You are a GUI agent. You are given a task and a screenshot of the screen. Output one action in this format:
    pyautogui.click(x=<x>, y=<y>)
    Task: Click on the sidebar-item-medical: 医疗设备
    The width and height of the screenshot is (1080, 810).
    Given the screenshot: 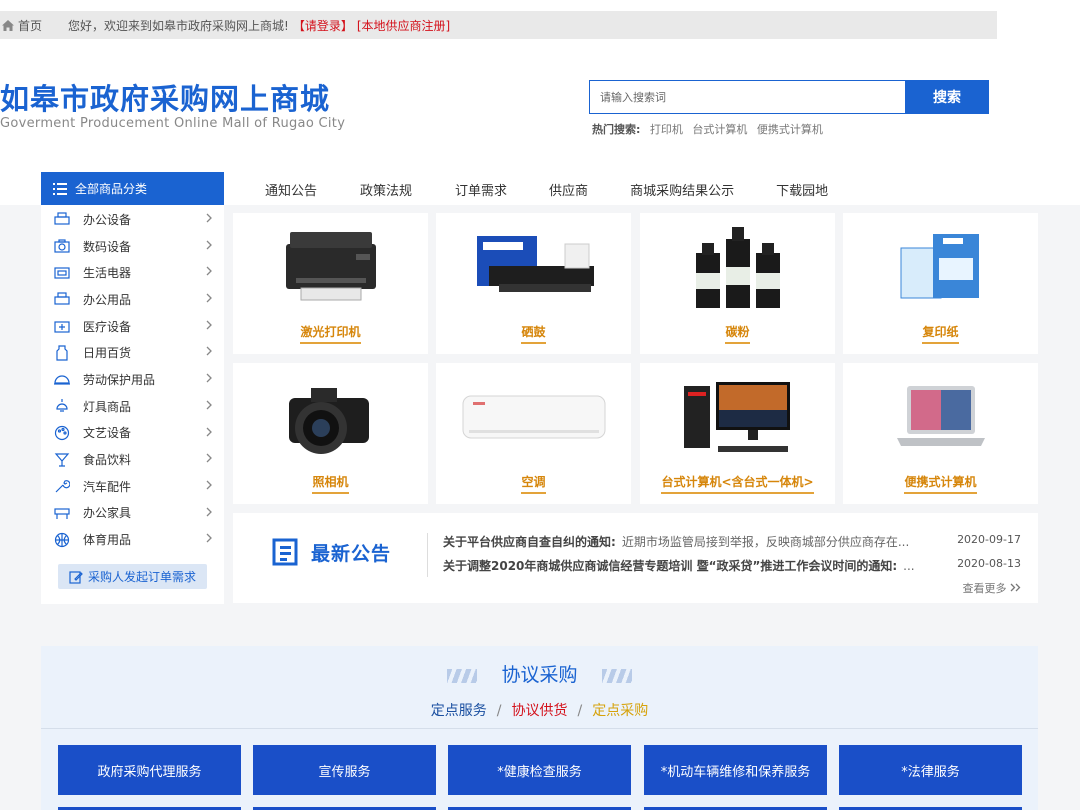 What is the action you would take?
    pyautogui.click(x=132, y=326)
    